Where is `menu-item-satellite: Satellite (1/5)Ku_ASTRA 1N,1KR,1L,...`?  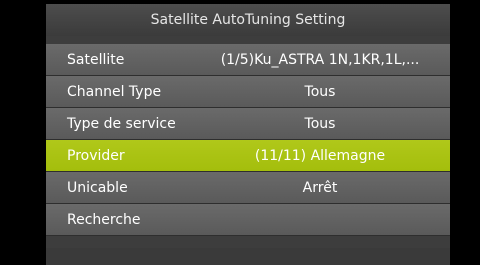
menu-item-satellite: Satellite (1/5)Ku_ASTRA 1N,1KR,1L,... is located at coordinates (248, 60).